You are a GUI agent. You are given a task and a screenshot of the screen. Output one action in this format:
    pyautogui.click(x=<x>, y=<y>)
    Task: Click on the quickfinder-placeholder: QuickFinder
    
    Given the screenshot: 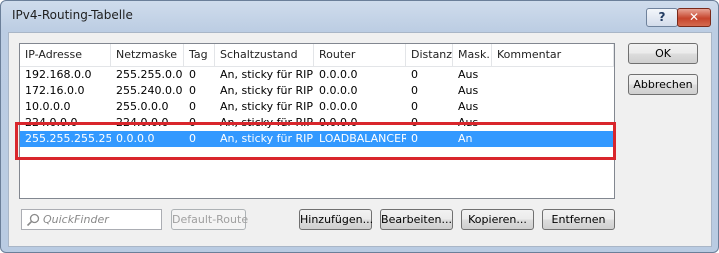 What is the action you would take?
    pyautogui.click(x=76, y=219)
    